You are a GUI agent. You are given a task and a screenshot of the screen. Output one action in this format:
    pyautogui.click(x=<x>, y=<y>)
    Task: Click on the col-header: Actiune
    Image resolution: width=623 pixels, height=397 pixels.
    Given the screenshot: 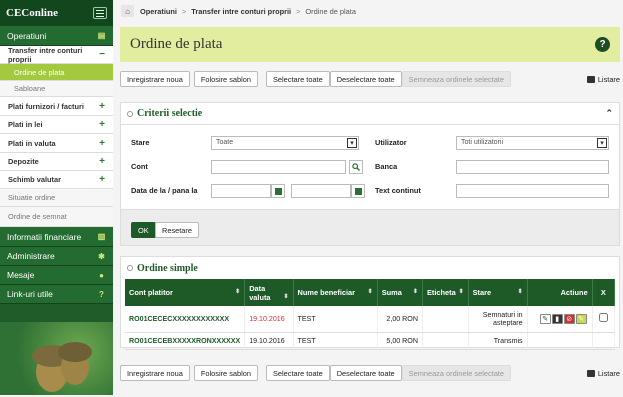 What is the action you would take?
    pyautogui.click(x=560, y=292)
    